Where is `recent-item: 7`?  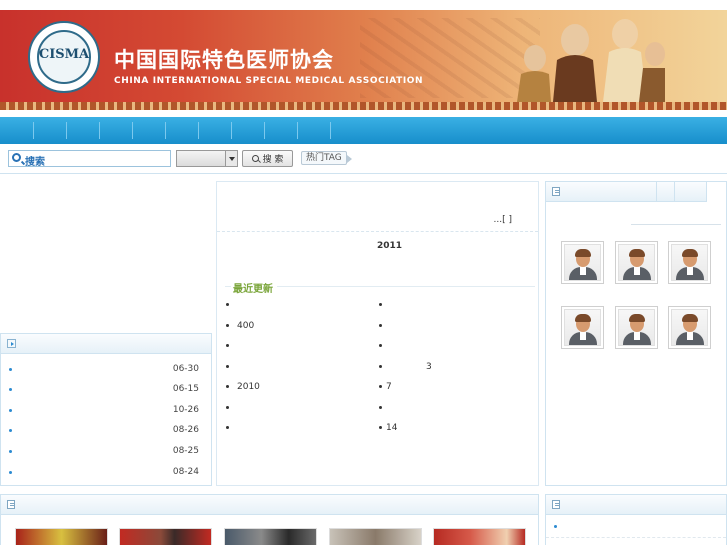 recent-item: 7 is located at coordinates (385, 389).